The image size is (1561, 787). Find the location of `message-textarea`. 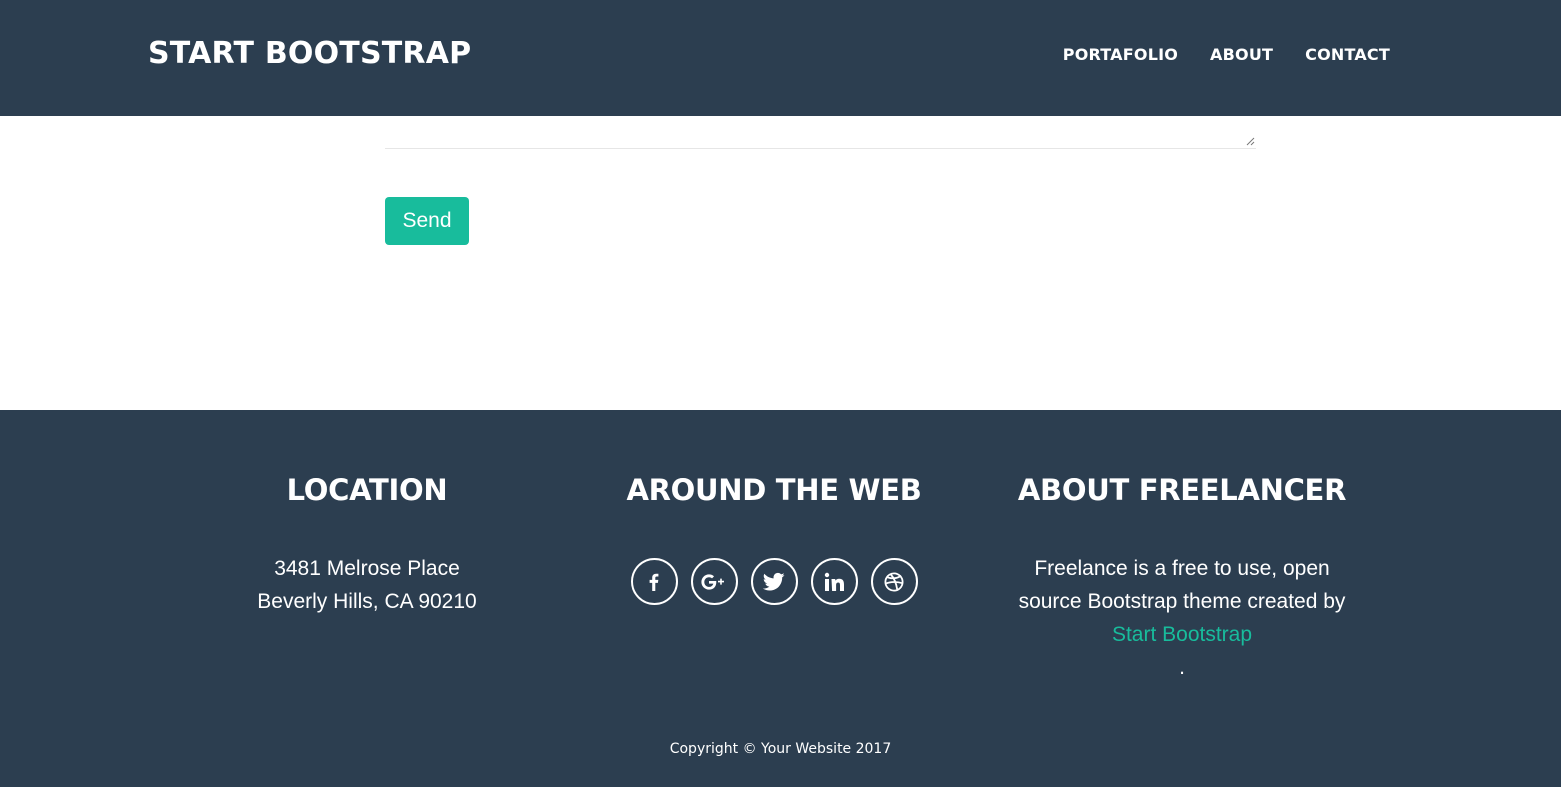

message-textarea is located at coordinates (820, 132).